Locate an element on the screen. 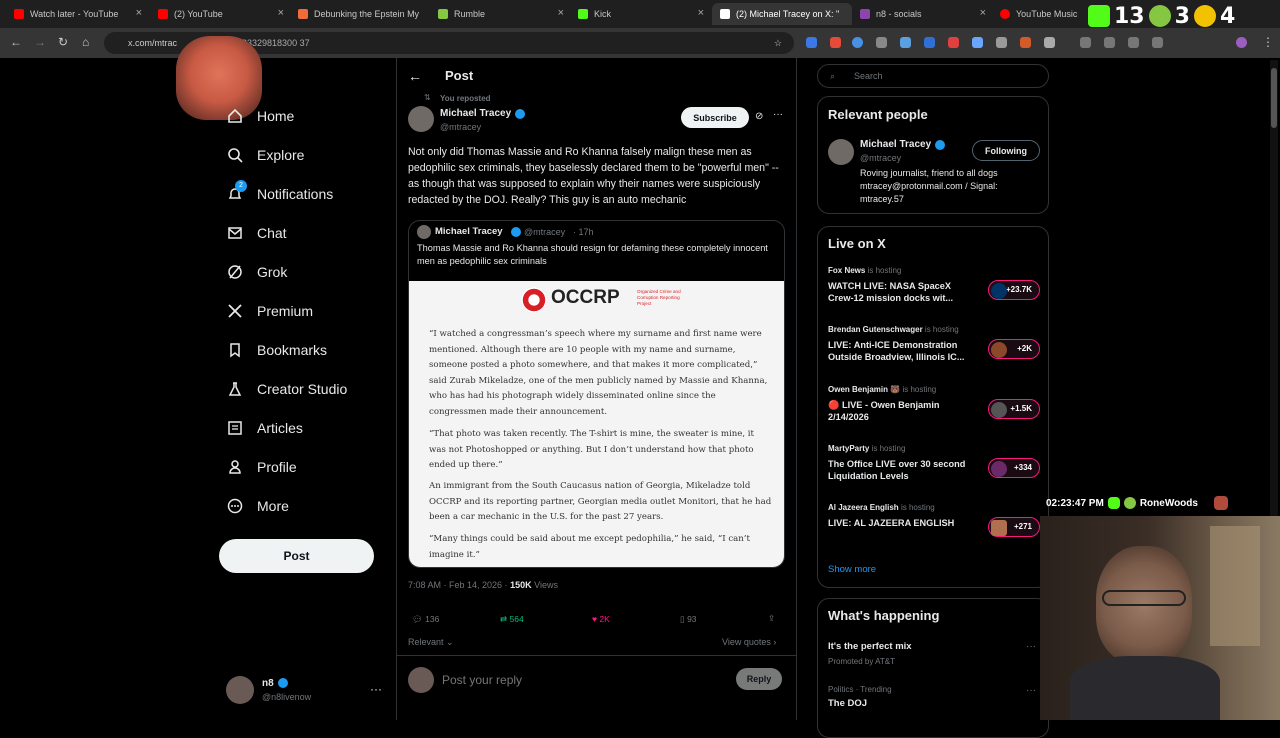 The height and width of the screenshot is (738, 1280). person-handle: @mtracey is located at coordinates (881, 158).